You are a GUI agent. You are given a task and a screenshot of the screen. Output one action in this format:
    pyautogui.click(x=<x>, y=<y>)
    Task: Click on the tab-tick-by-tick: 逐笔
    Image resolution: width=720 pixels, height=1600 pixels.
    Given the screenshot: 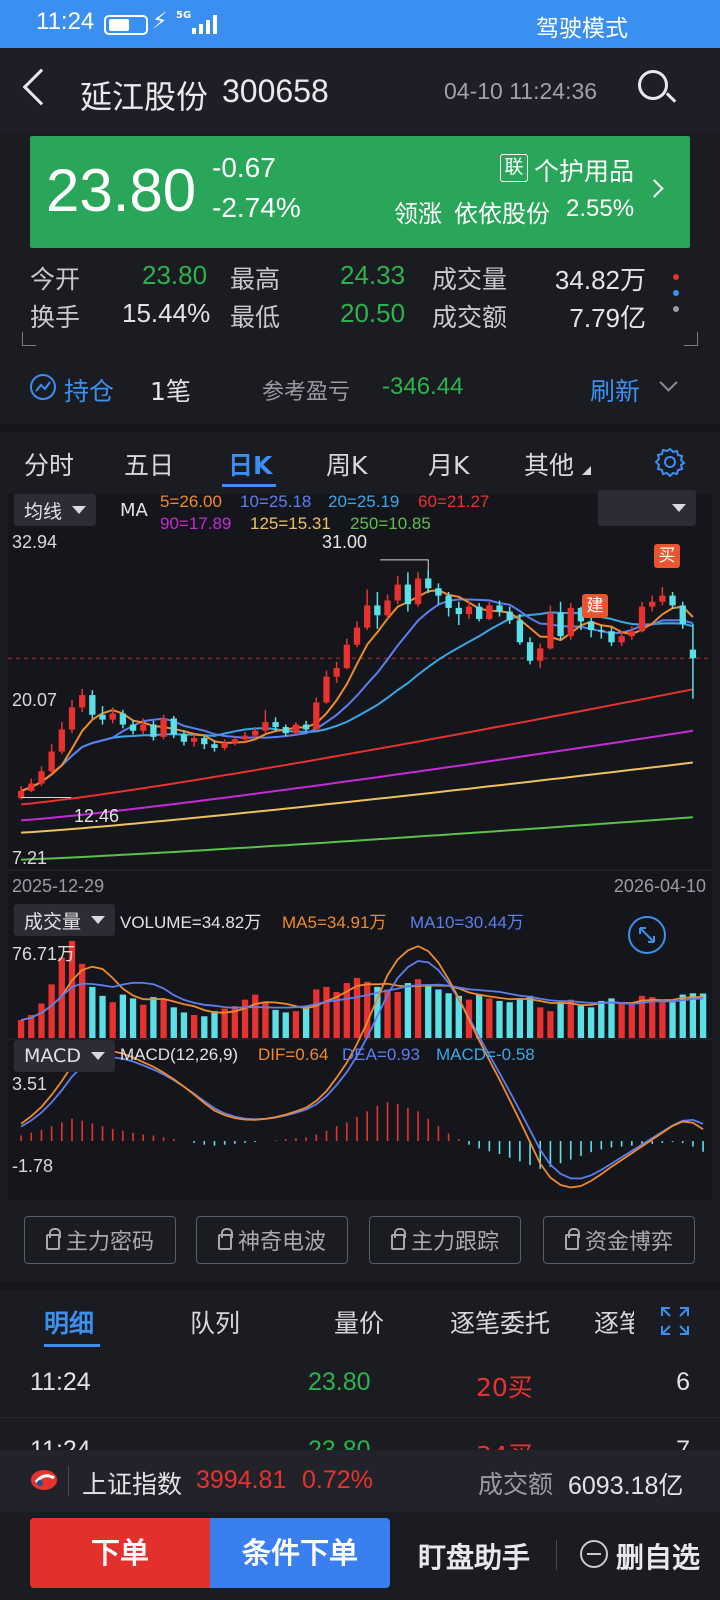 What is the action you would take?
    pyautogui.click(x=614, y=1322)
    